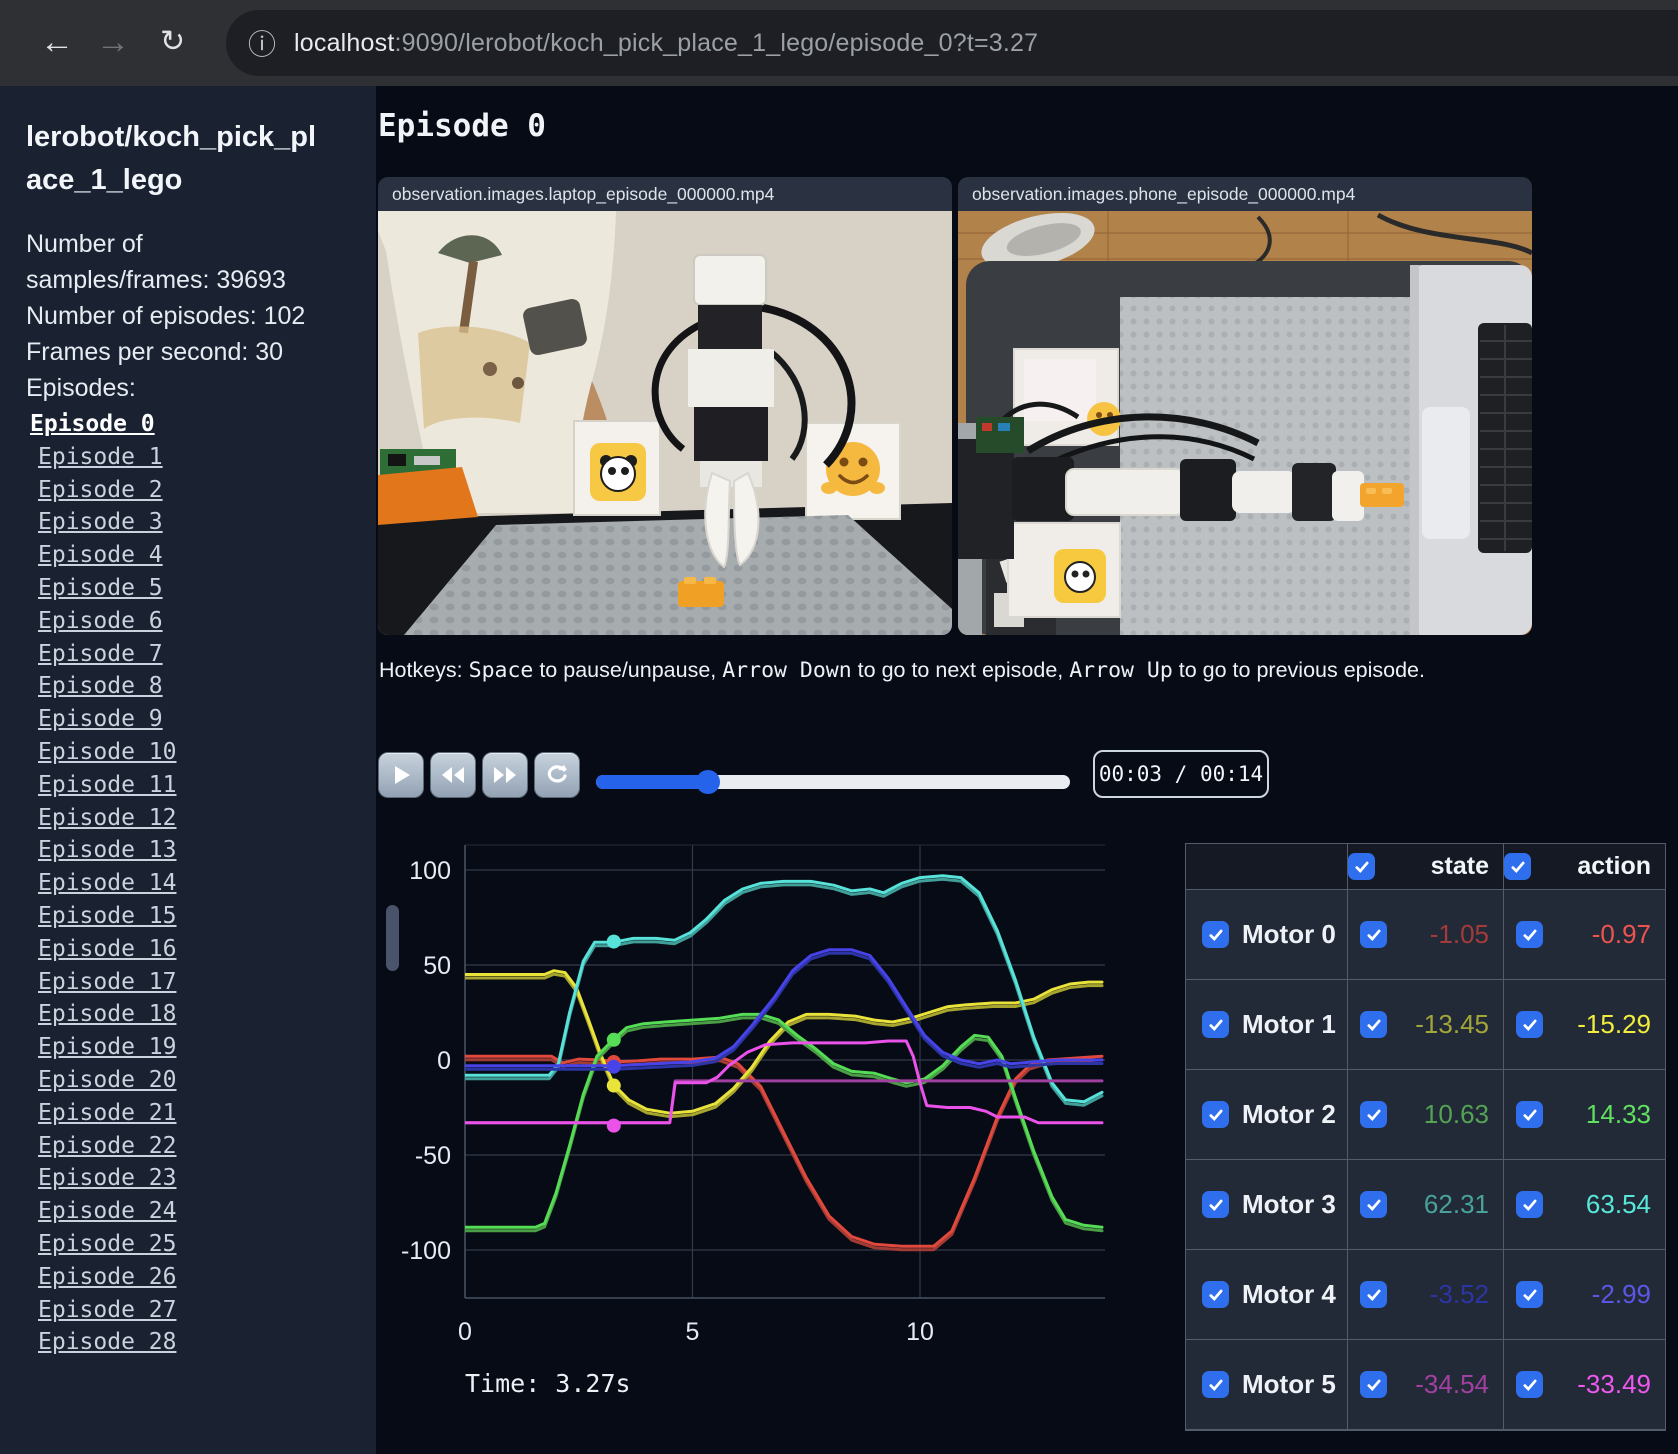 This screenshot has width=1678, height=1454. I want to click on fast-forward-icon, so click(505, 775).